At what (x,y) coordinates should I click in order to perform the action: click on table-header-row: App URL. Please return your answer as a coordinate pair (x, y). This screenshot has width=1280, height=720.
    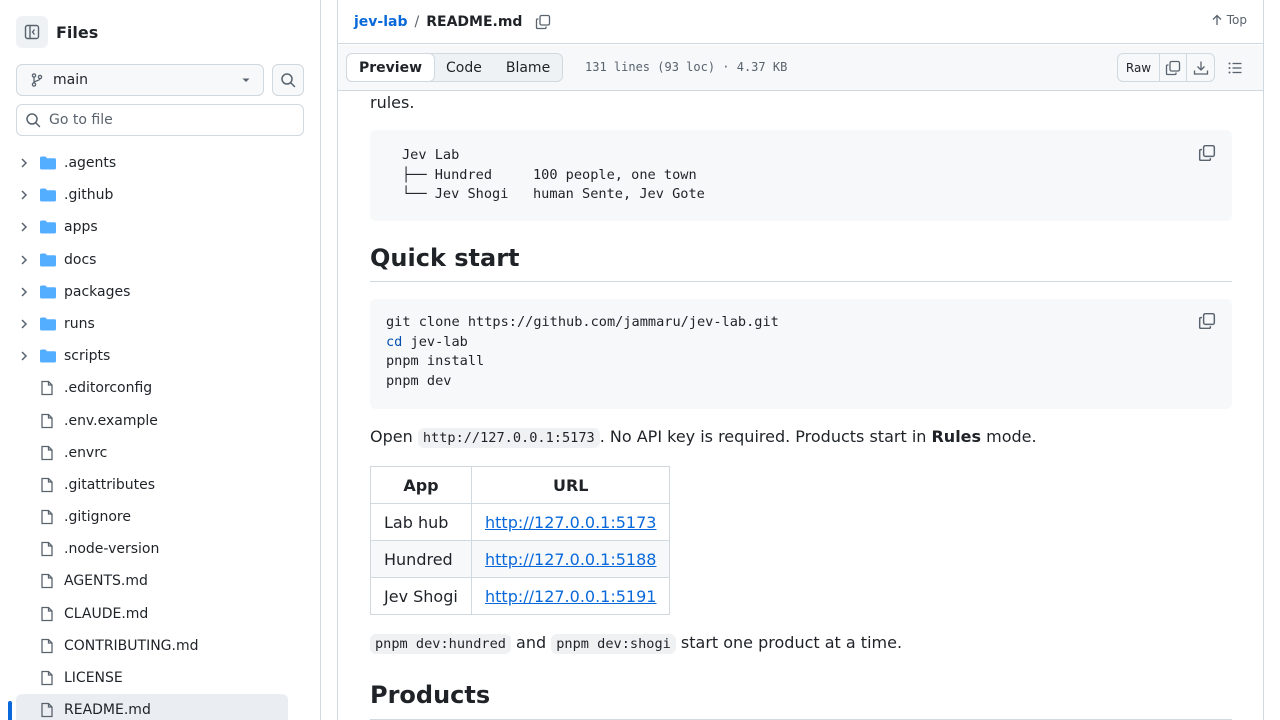
    Looking at the image, I should click on (520, 485).